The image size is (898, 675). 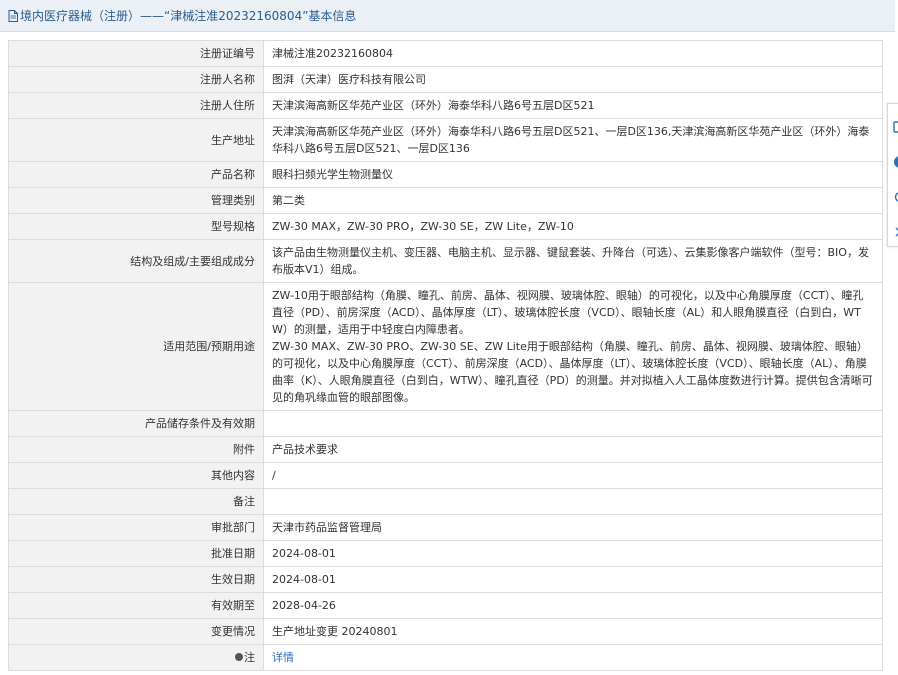 What do you see at coordinates (136, 79) in the screenshot?
I see `field-label: 注册人名称` at bounding box center [136, 79].